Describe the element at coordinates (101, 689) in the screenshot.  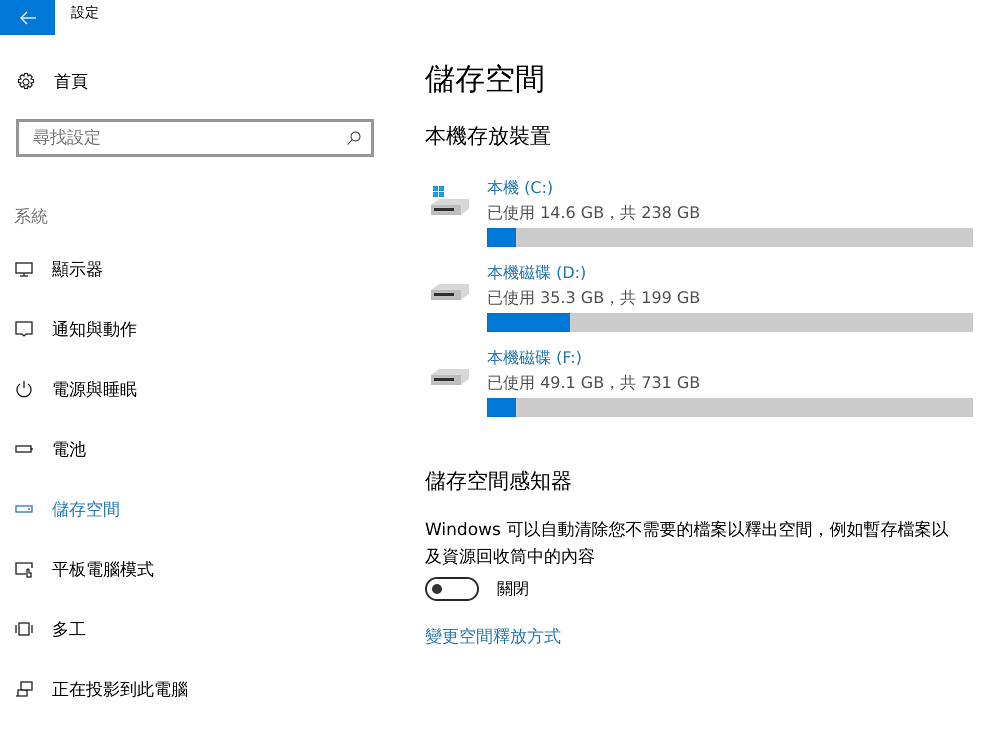
I see `nav-item: 正在投影到此電腦` at that location.